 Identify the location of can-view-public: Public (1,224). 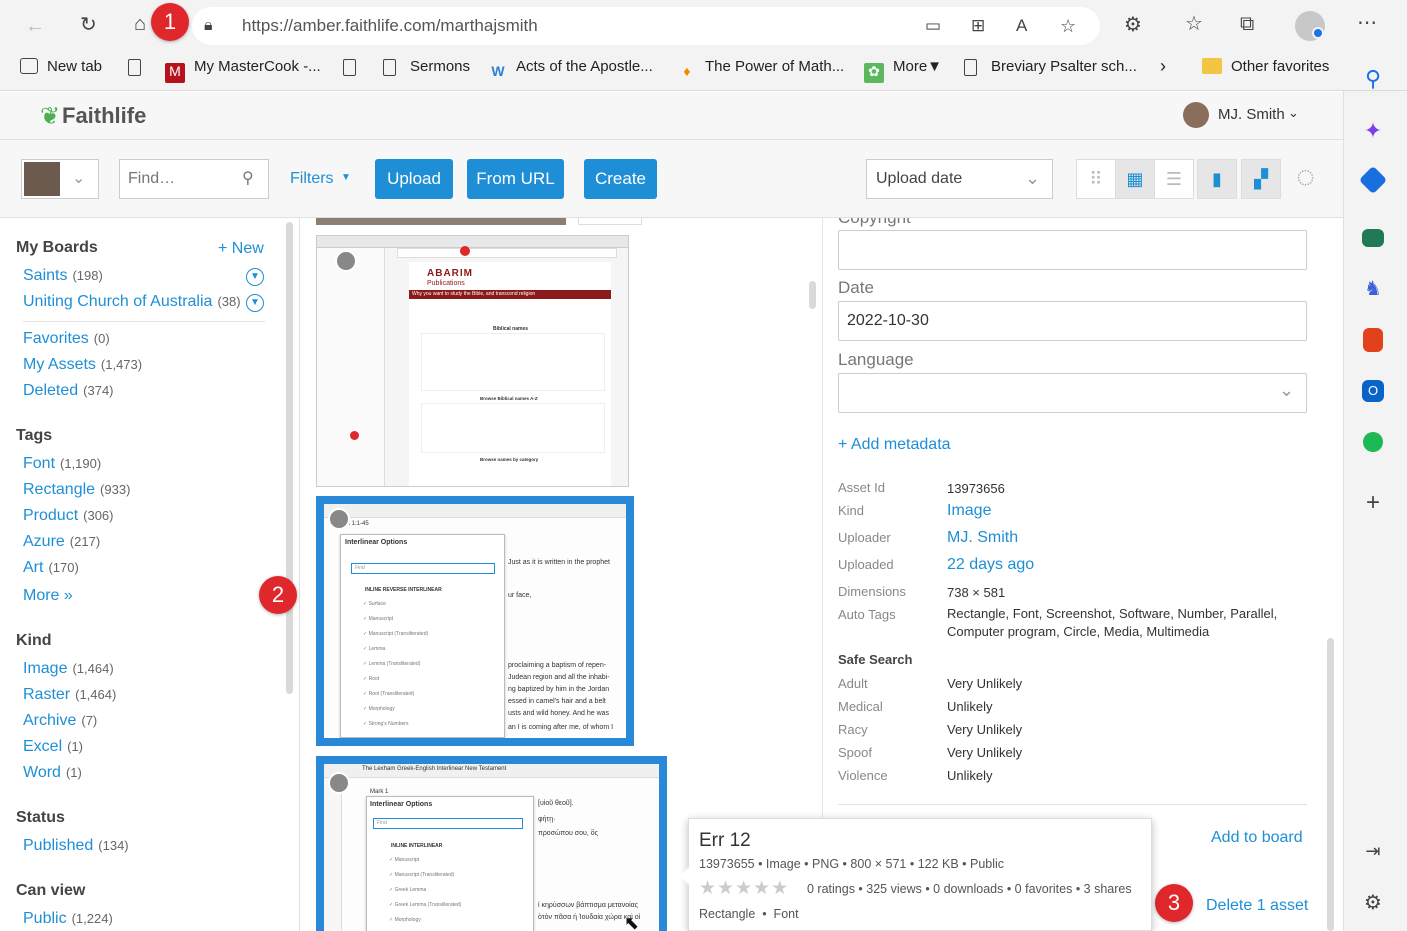
(68, 919).